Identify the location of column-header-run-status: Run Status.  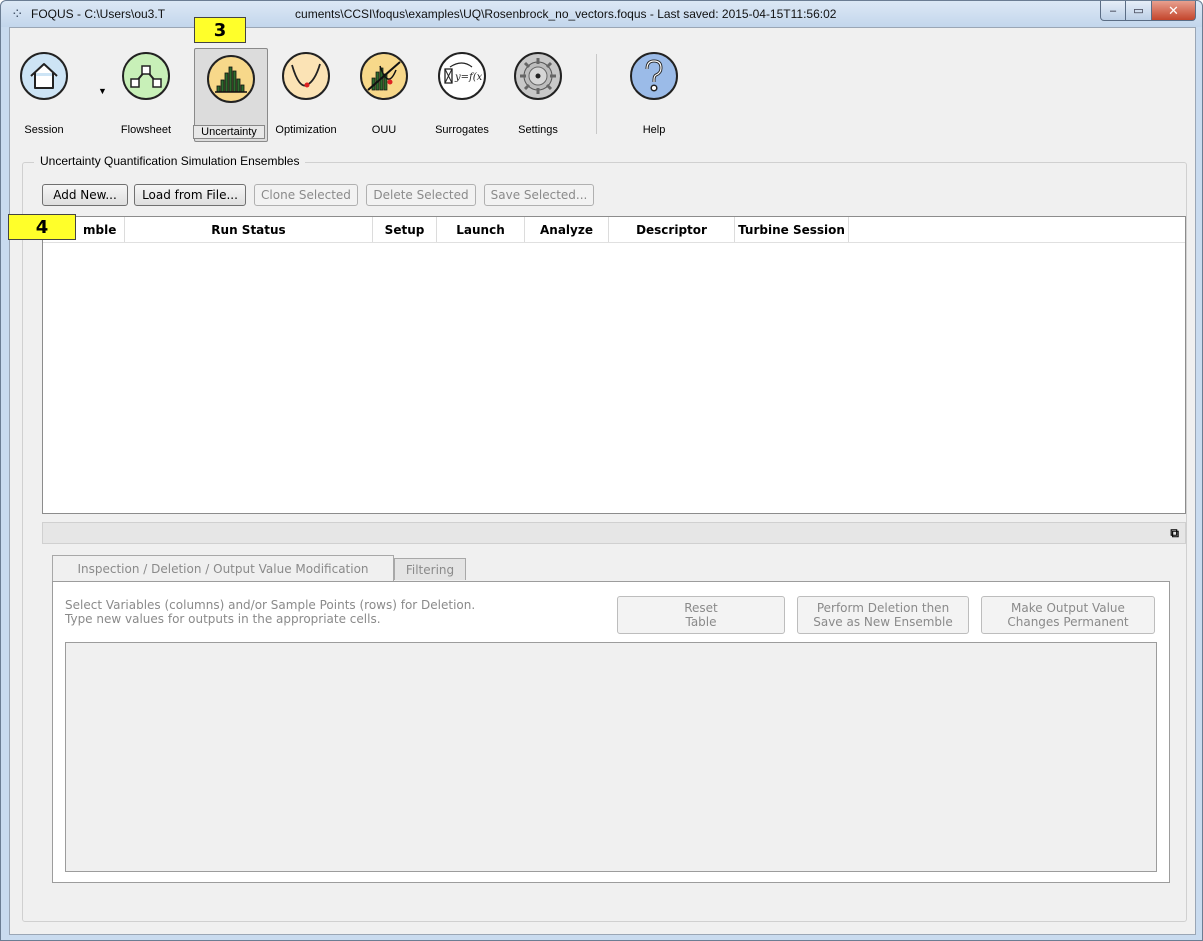
(249, 229).